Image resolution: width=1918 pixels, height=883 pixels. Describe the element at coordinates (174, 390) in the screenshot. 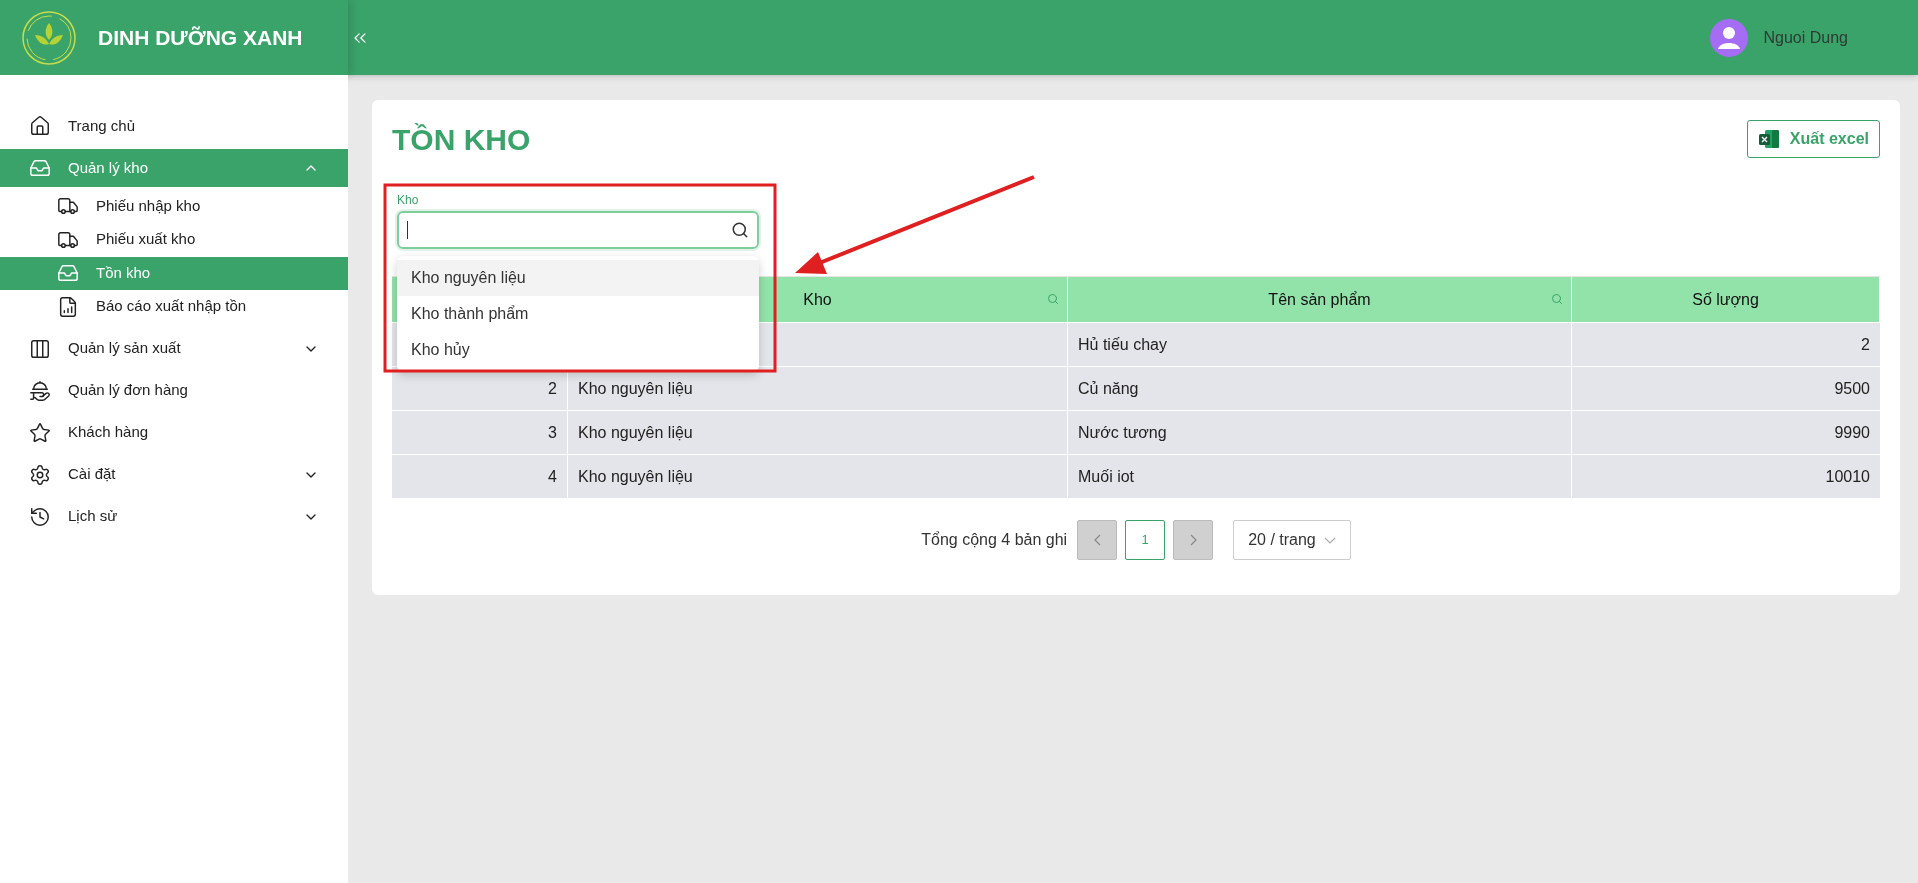

I see `sidebar-item: Quản lý đơn hàng` at that location.